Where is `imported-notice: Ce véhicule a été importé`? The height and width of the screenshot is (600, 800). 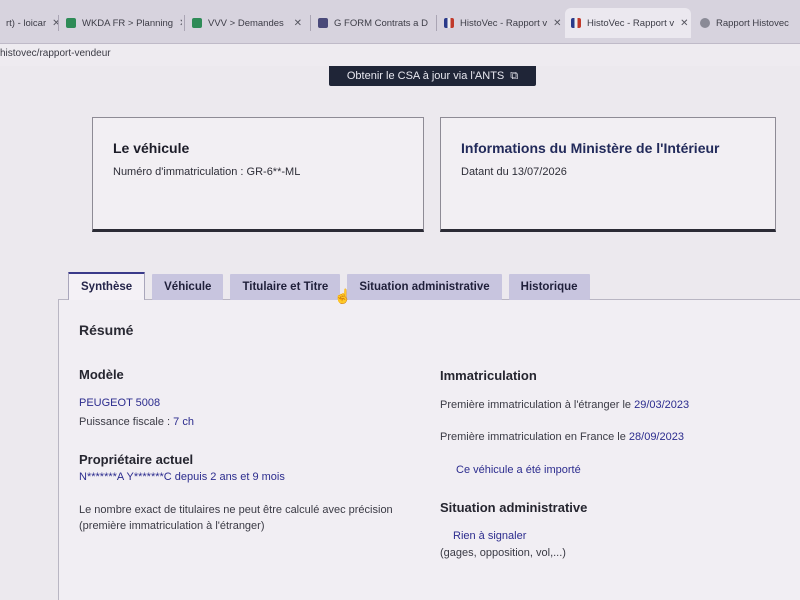 imported-notice: Ce véhicule a été importé is located at coordinates (518, 470).